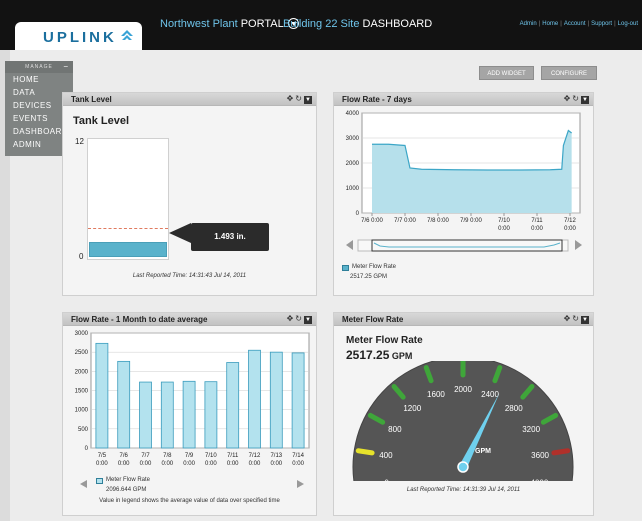  I want to click on menu-item-home: HOME, so click(39, 79).